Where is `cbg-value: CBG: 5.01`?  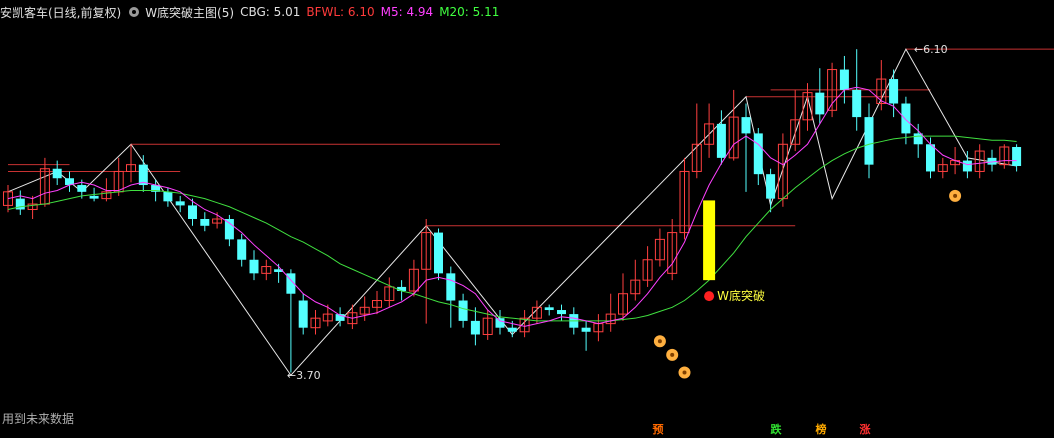 cbg-value: CBG: 5.01 is located at coordinates (270, 12).